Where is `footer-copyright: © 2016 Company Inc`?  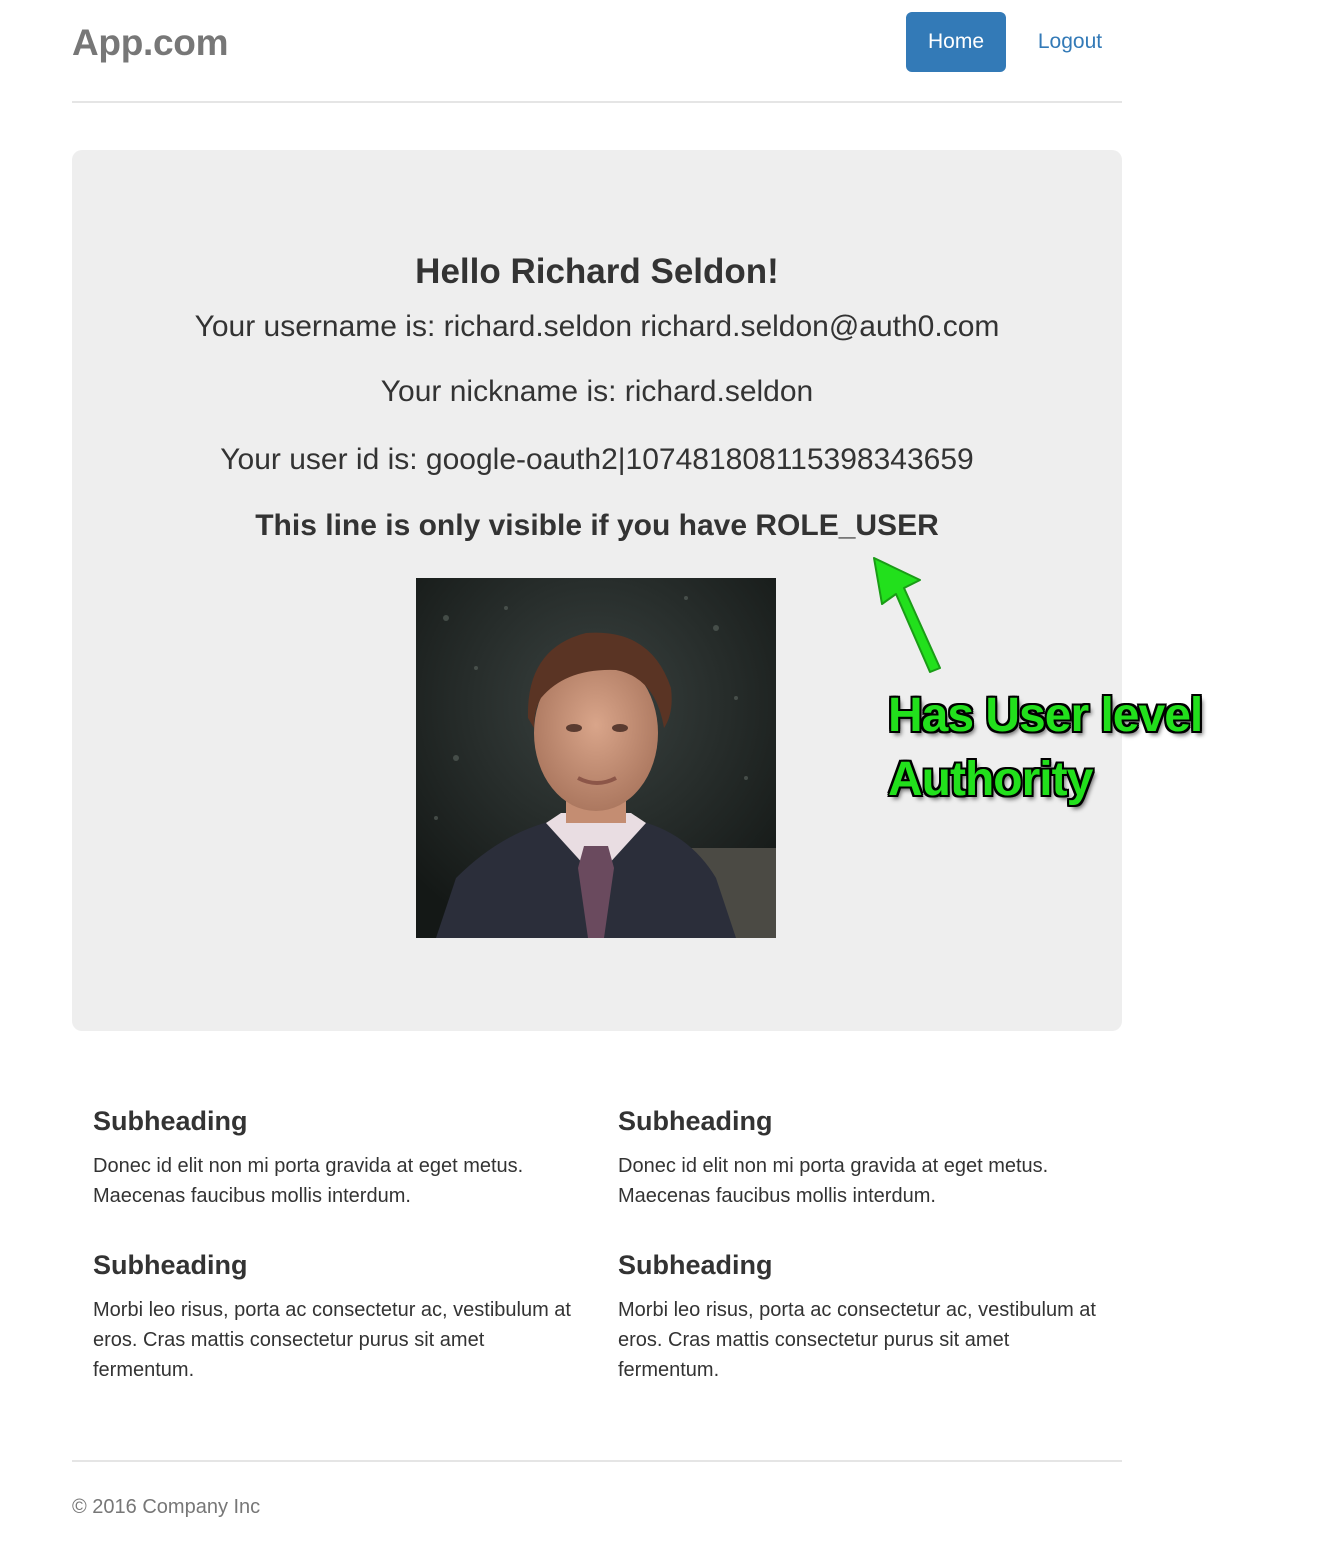
footer-copyright: © 2016 Company Inc is located at coordinates (166, 1507).